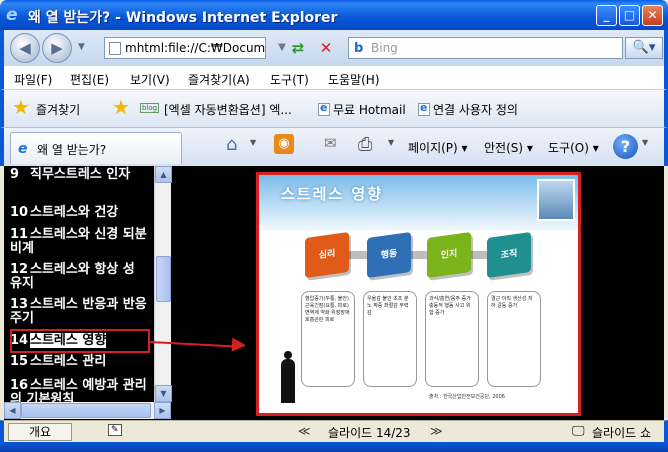 The width and height of the screenshot is (668, 452). What do you see at coordinates (72, 150) in the screenshot?
I see `tab-title: 왜 열 받는가?` at bounding box center [72, 150].